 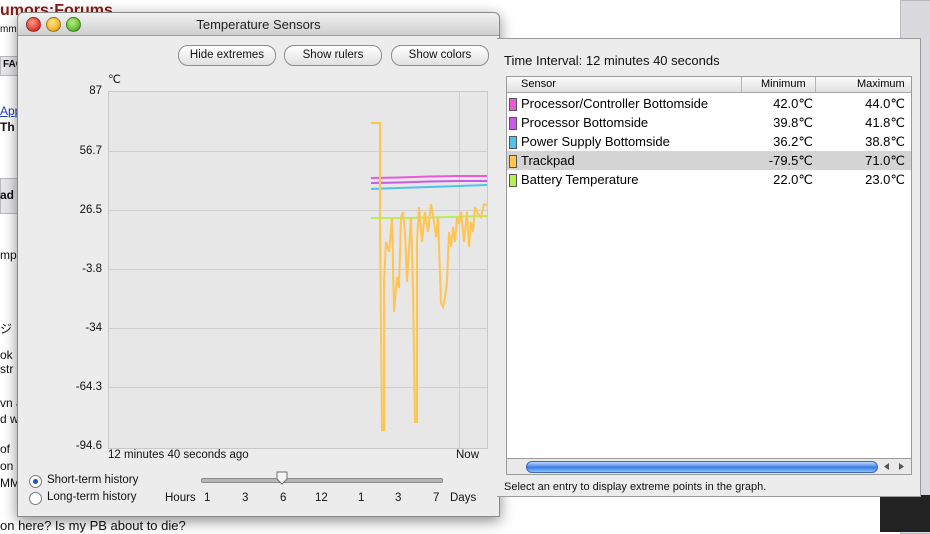 What do you see at coordinates (793, 179) in the screenshot?
I see `sensor-minimum: 22.0℃` at bounding box center [793, 179].